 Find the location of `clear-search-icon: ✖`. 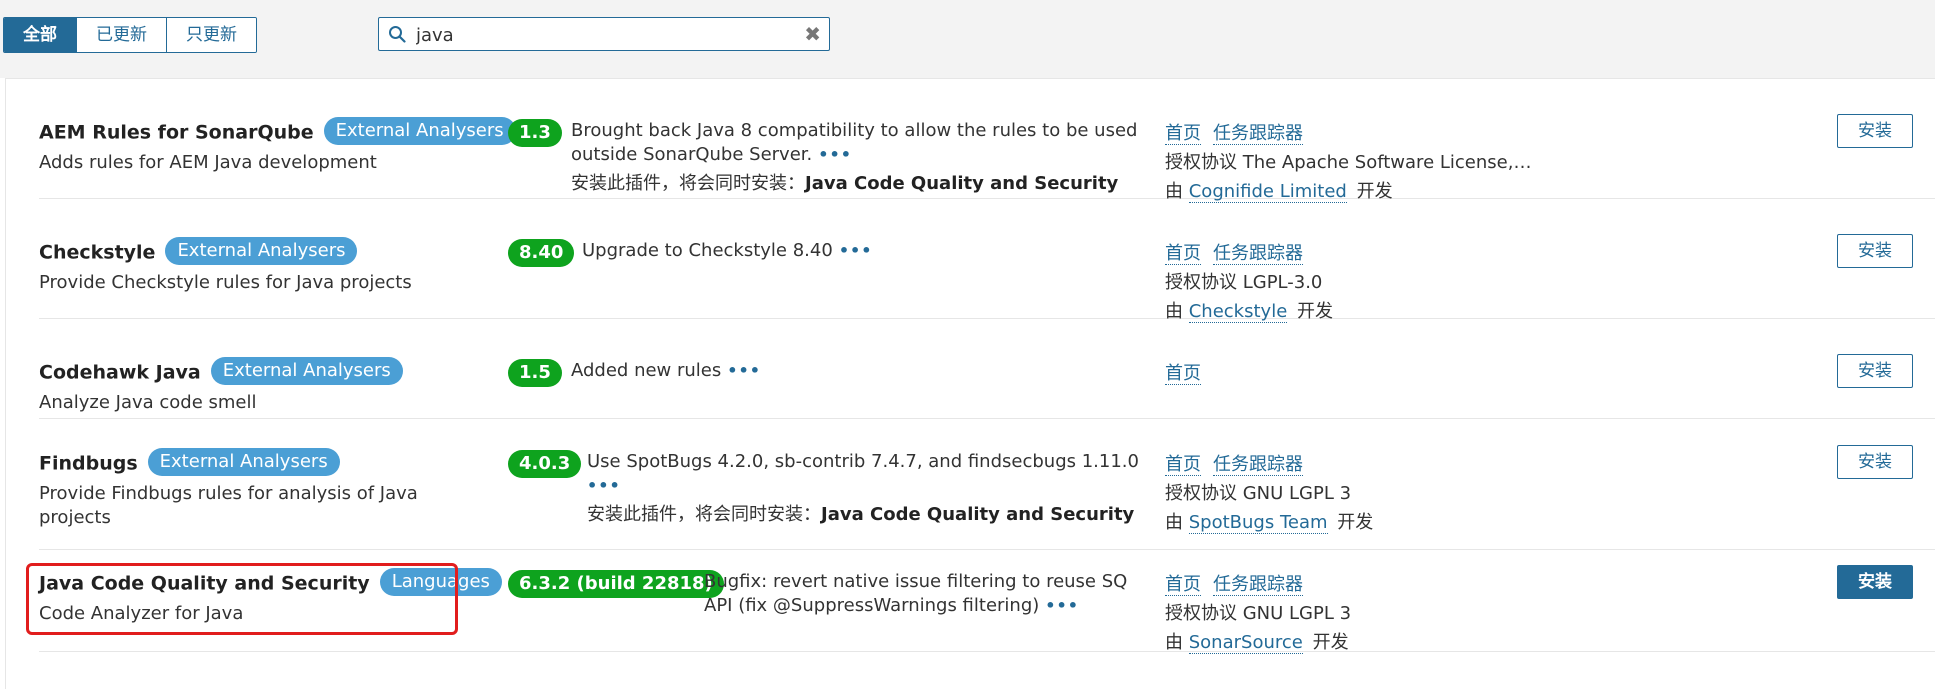

clear-search-icon: ✖ is located at coordinates (812, 34).